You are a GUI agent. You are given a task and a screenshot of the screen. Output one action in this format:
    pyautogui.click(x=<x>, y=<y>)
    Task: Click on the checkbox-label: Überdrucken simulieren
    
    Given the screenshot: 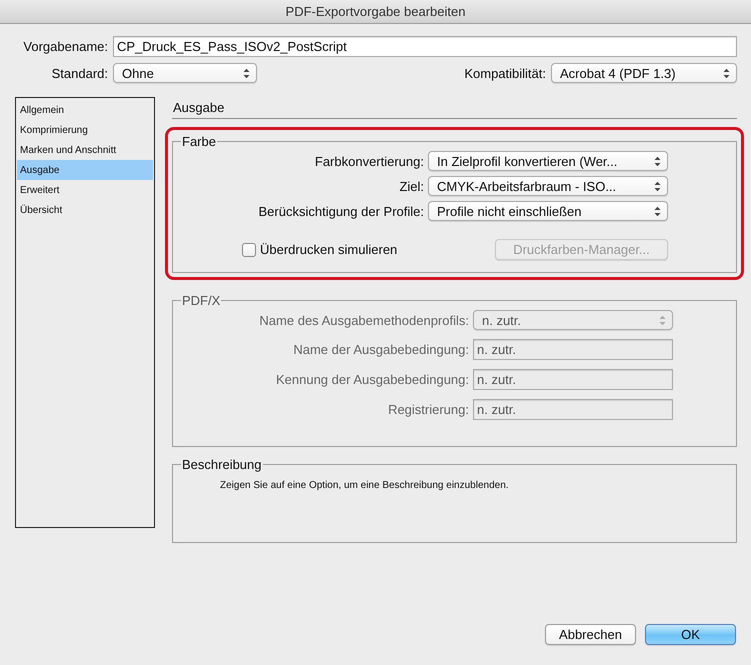 What is the action you would take?
    pyautogui.click(x=329, y=249)
    